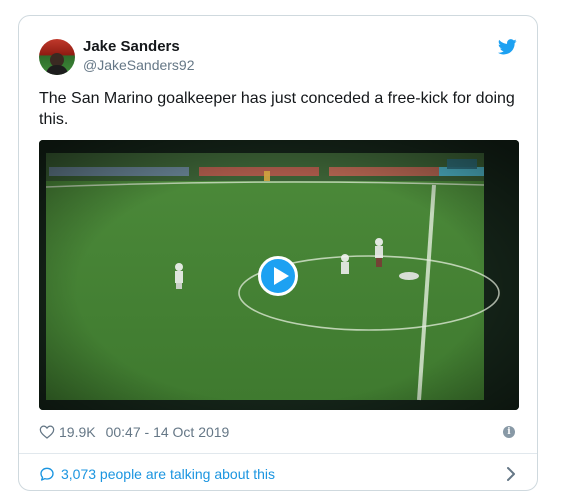 The width and height of the screenshot is (563, 499). I want to click on conversation-count: 3,073 people are talking about this, so click(168, 474).